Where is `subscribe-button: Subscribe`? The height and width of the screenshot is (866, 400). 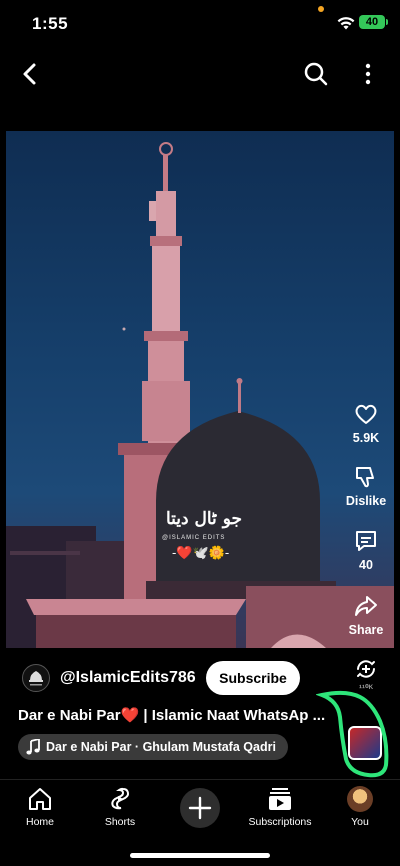
subscribe-button: Subscribe is located at coordinates (253, 678).